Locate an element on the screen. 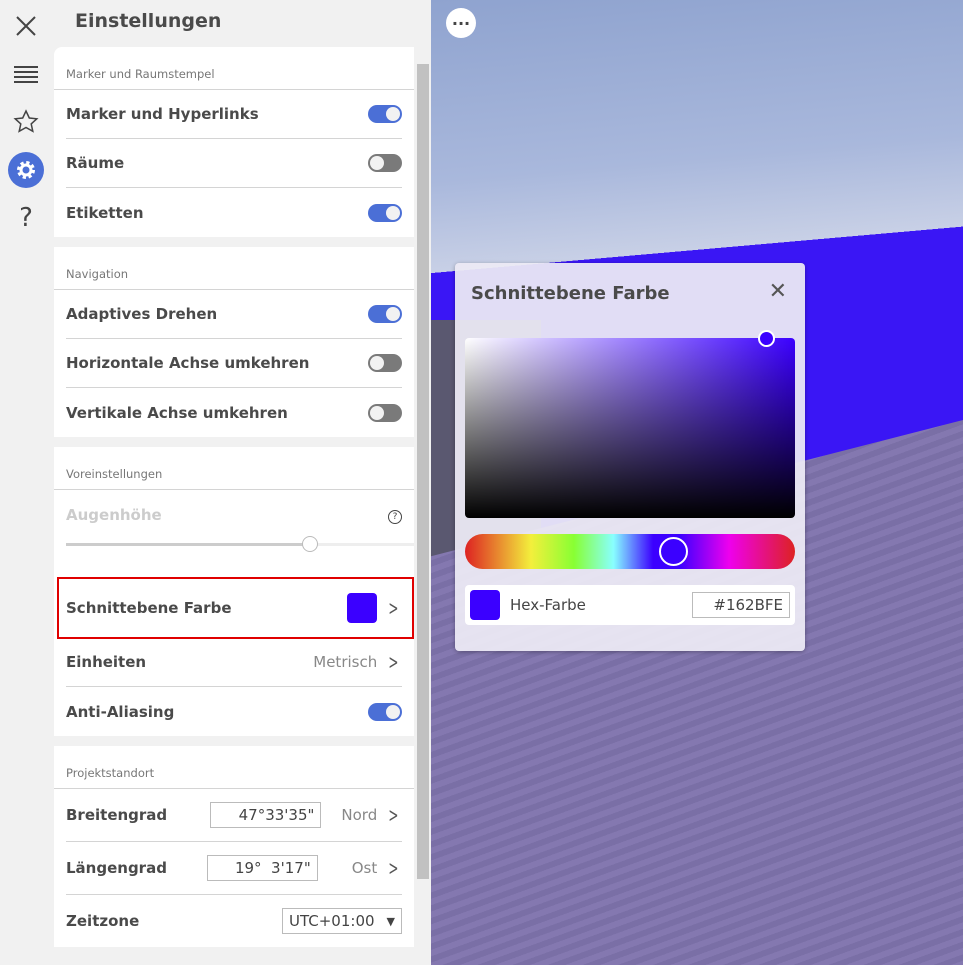 This screenshot has height=965, width=963. setting-adaptive-rotate: Adaptives Drehen is located at coordinates (234, 314).